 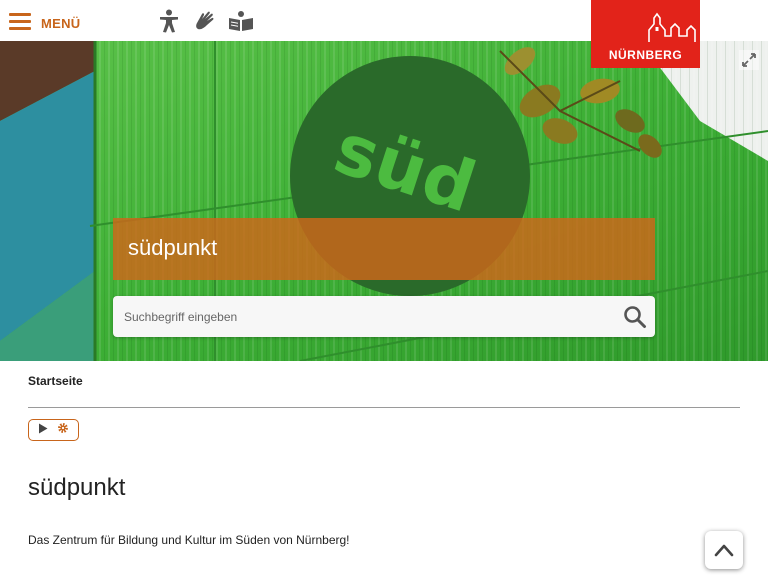 What do you see at coordinates (645, 55) in the screenshot?
I see `logo-text: NÜRNBERG` at bounding box center [645, 55].